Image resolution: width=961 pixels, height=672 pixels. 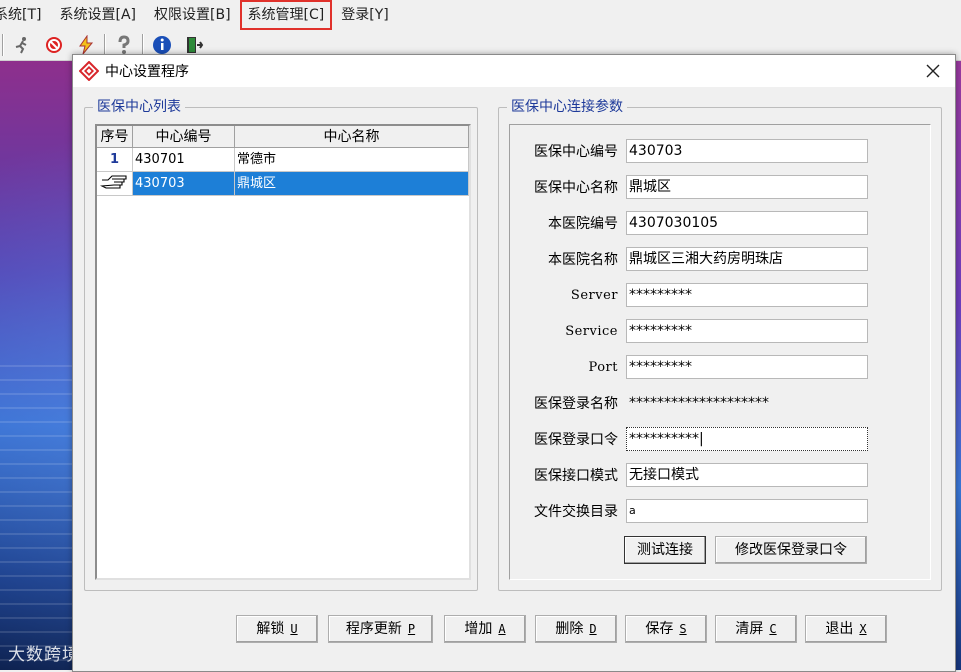 What do you see at coordinates (364, 15) in the screenshot?
I see `menu-login: 登录[Y]` at bounding box center [364, 15].